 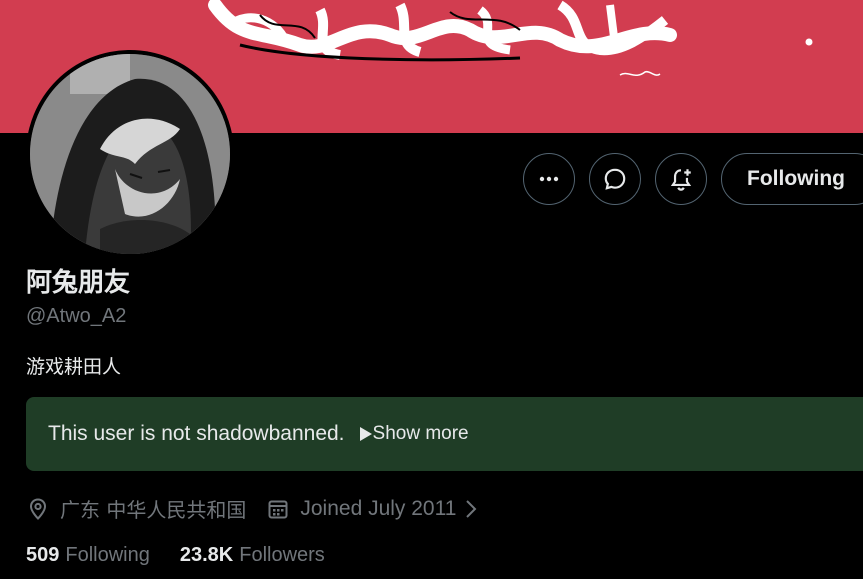 I want to click on calendar-icon, so click(x=278, y=509).